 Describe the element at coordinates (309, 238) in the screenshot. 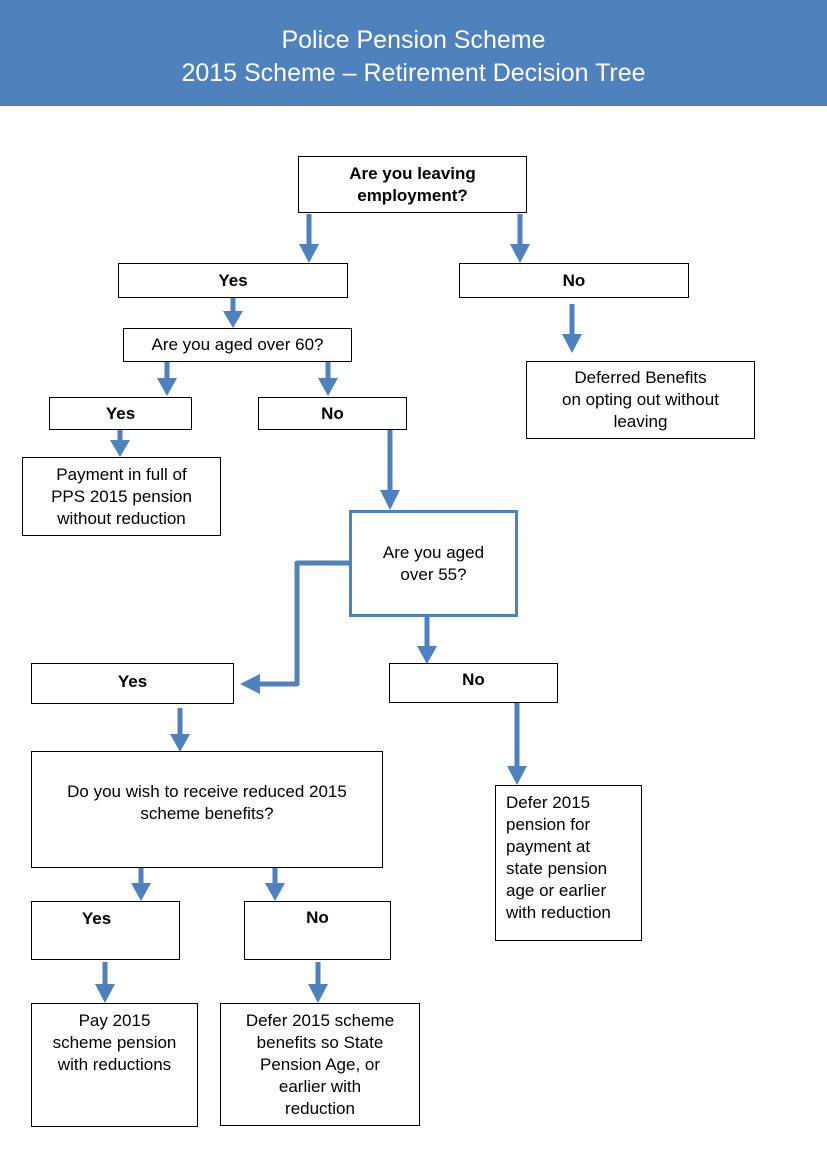

I see `arrow-leaving-to-yes` at that location.